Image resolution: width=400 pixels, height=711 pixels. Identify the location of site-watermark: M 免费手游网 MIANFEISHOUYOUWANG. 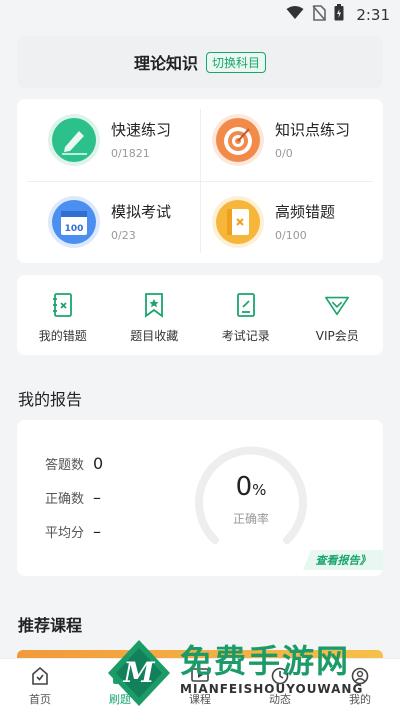
(250, 673).